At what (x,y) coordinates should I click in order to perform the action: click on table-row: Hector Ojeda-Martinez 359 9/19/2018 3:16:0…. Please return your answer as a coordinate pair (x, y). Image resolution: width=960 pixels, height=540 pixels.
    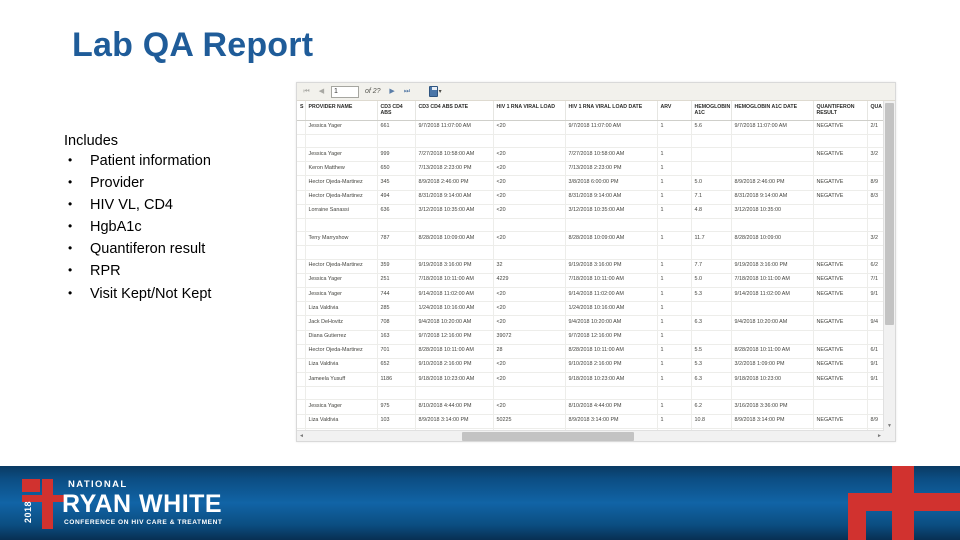
    Looking at the image, I should click on (590, 266).